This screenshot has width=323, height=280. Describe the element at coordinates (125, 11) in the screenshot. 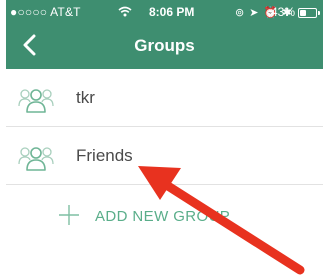

I see `wifi-icon` at that location.